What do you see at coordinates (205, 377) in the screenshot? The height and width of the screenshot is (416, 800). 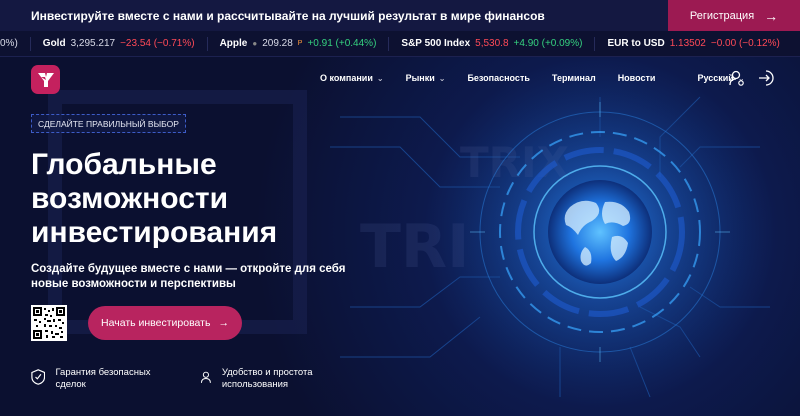 I see `user-icon` at bounding box center [205, 377].